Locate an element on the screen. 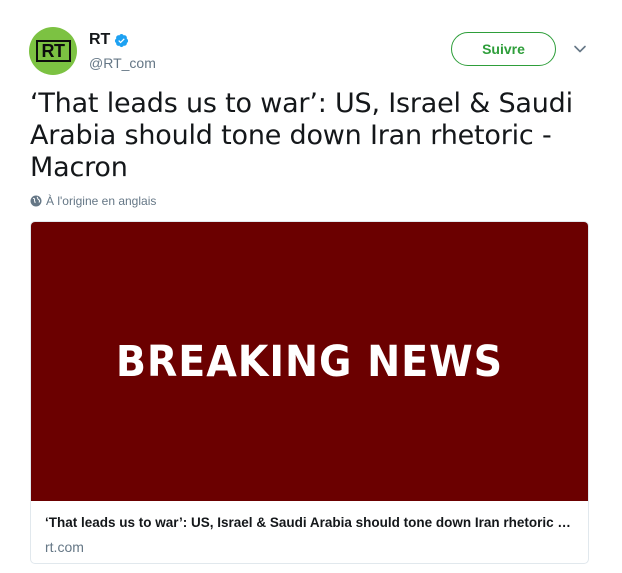  handle: @RT_com is located at coordinates (122, 63).